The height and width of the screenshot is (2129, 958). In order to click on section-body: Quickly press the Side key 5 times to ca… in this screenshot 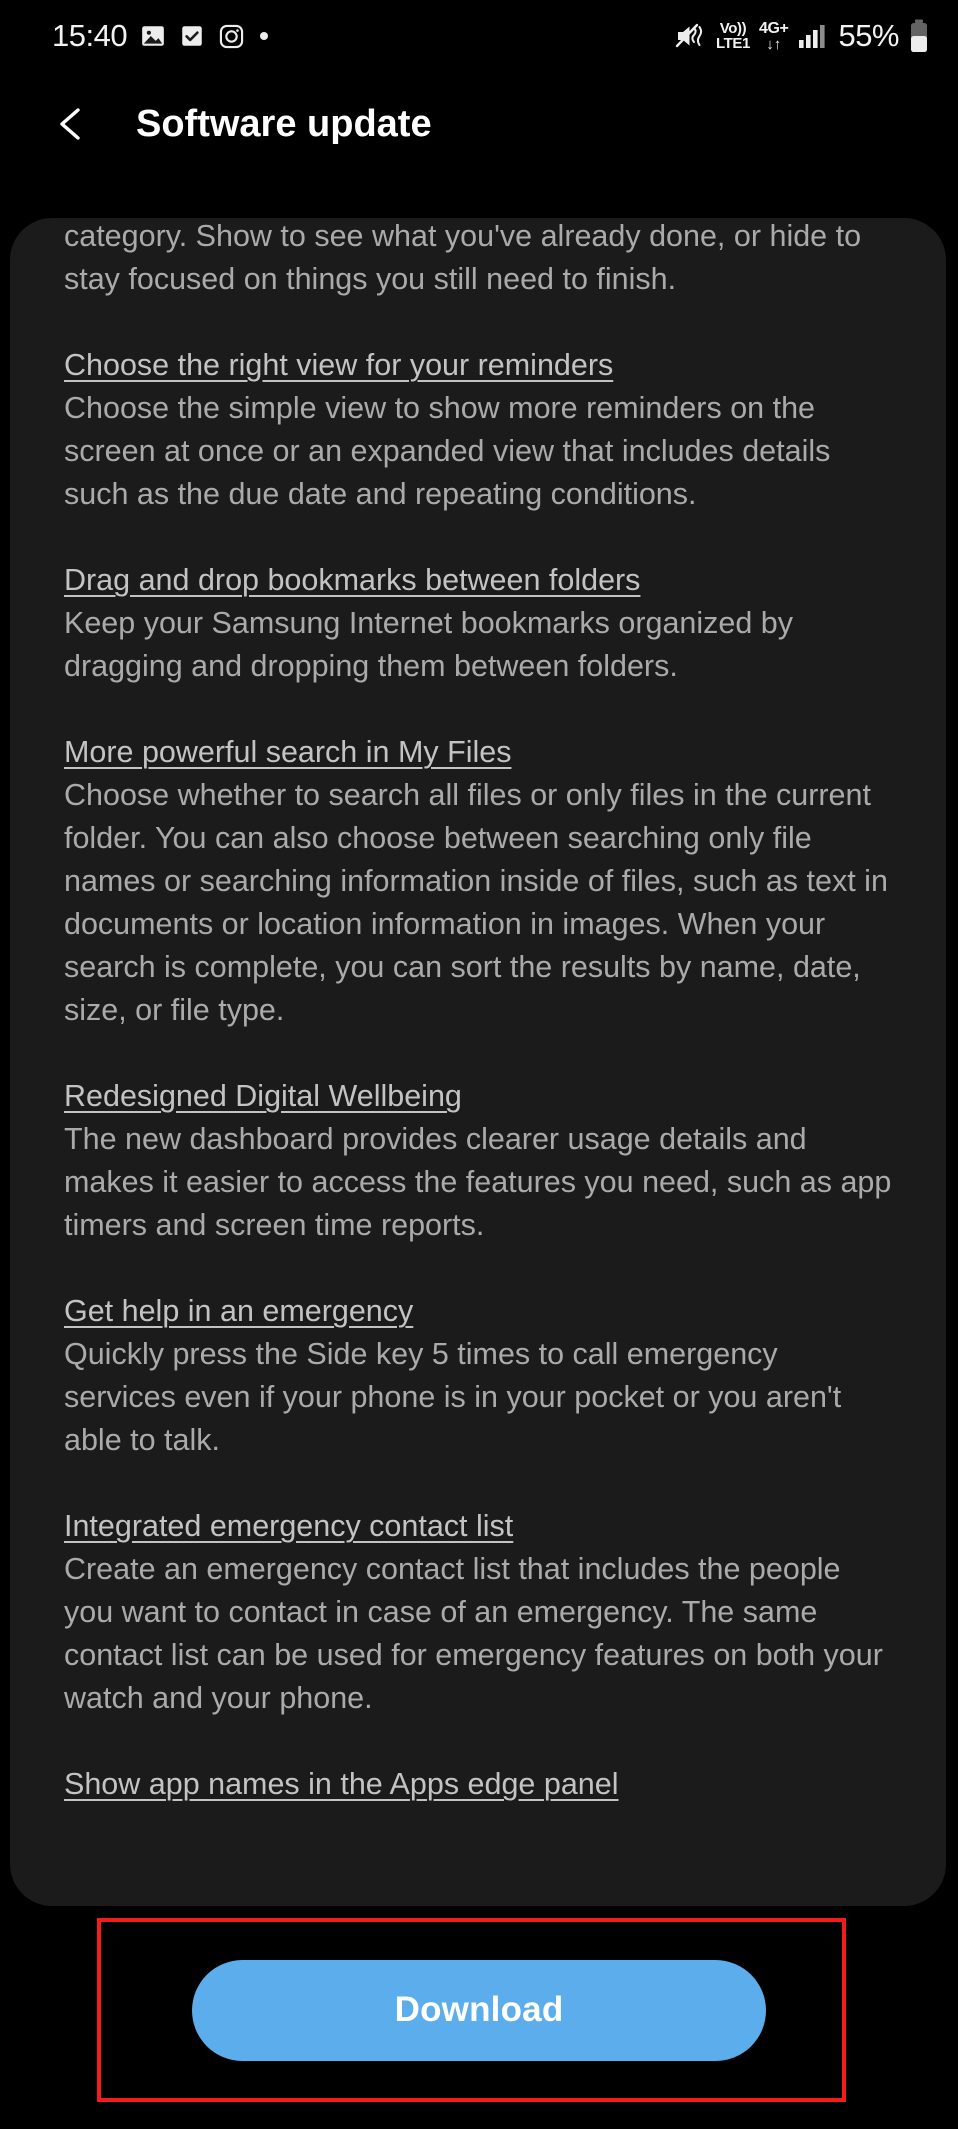, I will do `click(453, 1397)`.